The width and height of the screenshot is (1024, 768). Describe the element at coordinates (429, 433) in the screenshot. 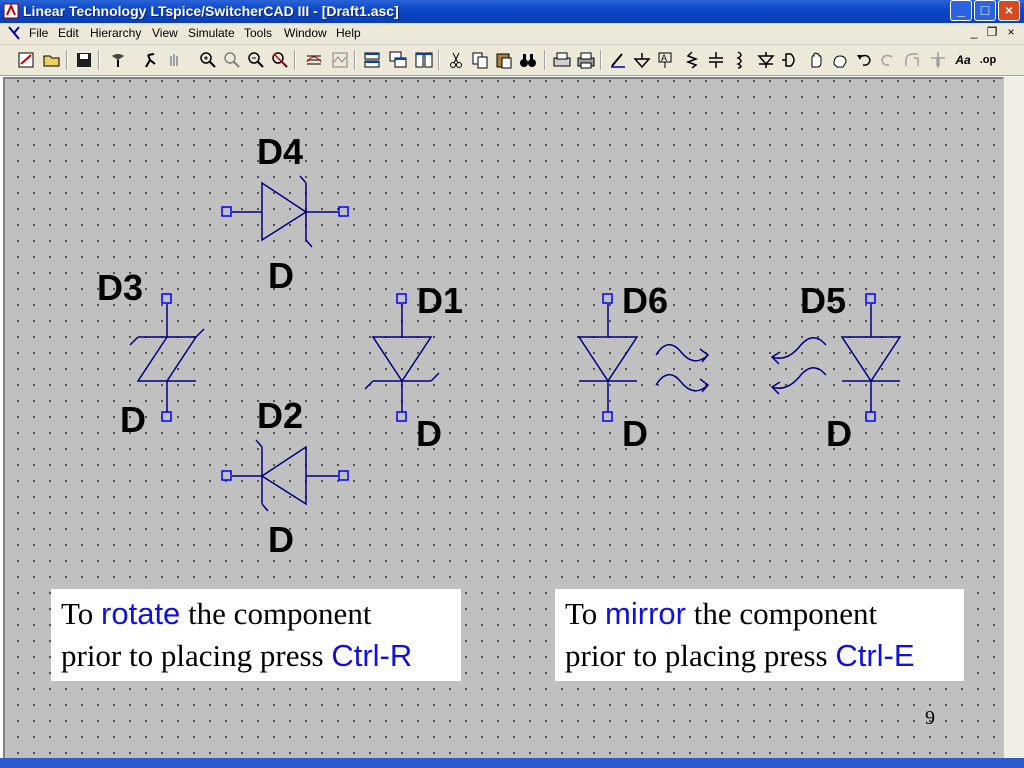

I see `diode-d1-value: D` at that location.